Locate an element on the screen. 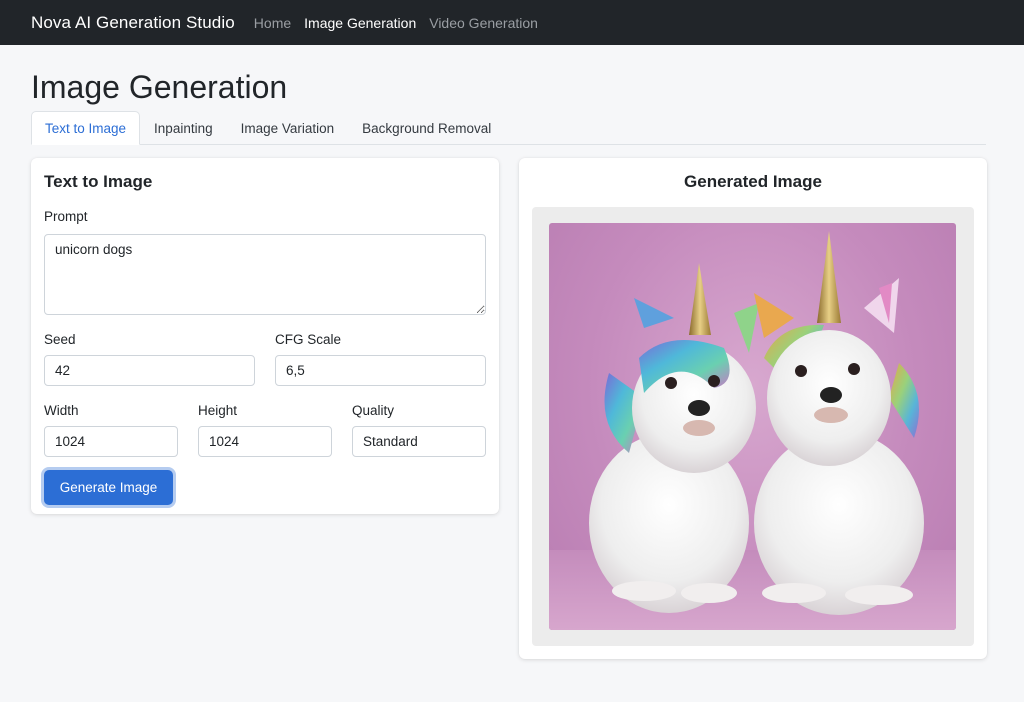  generate-image-button: Generate Image is located at coordinates (108, 487).